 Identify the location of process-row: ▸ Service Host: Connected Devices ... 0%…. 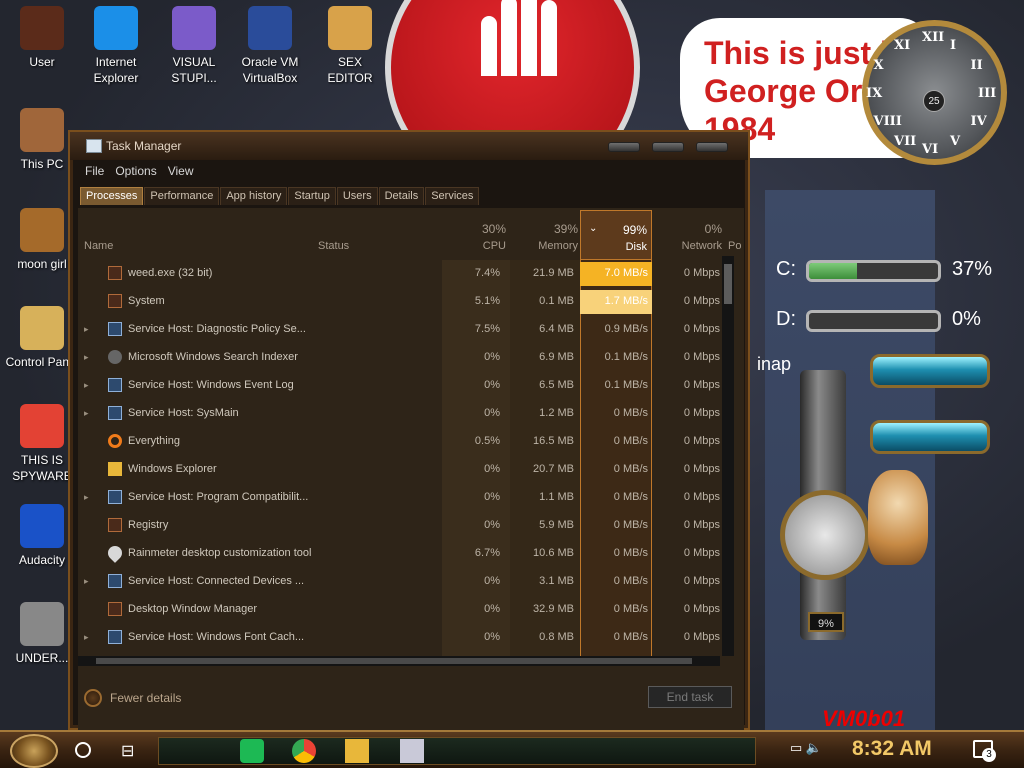
(403, 582).